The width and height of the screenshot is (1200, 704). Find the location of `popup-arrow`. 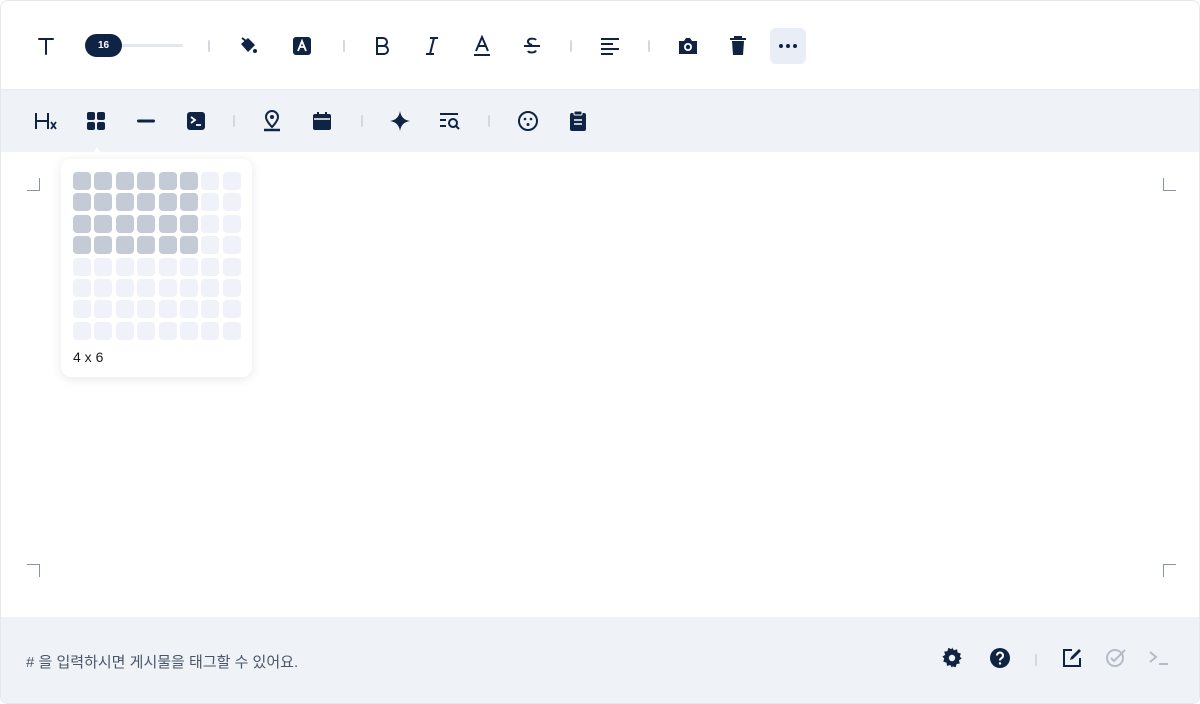

popup-arrow is located at coordinates (97, 153).